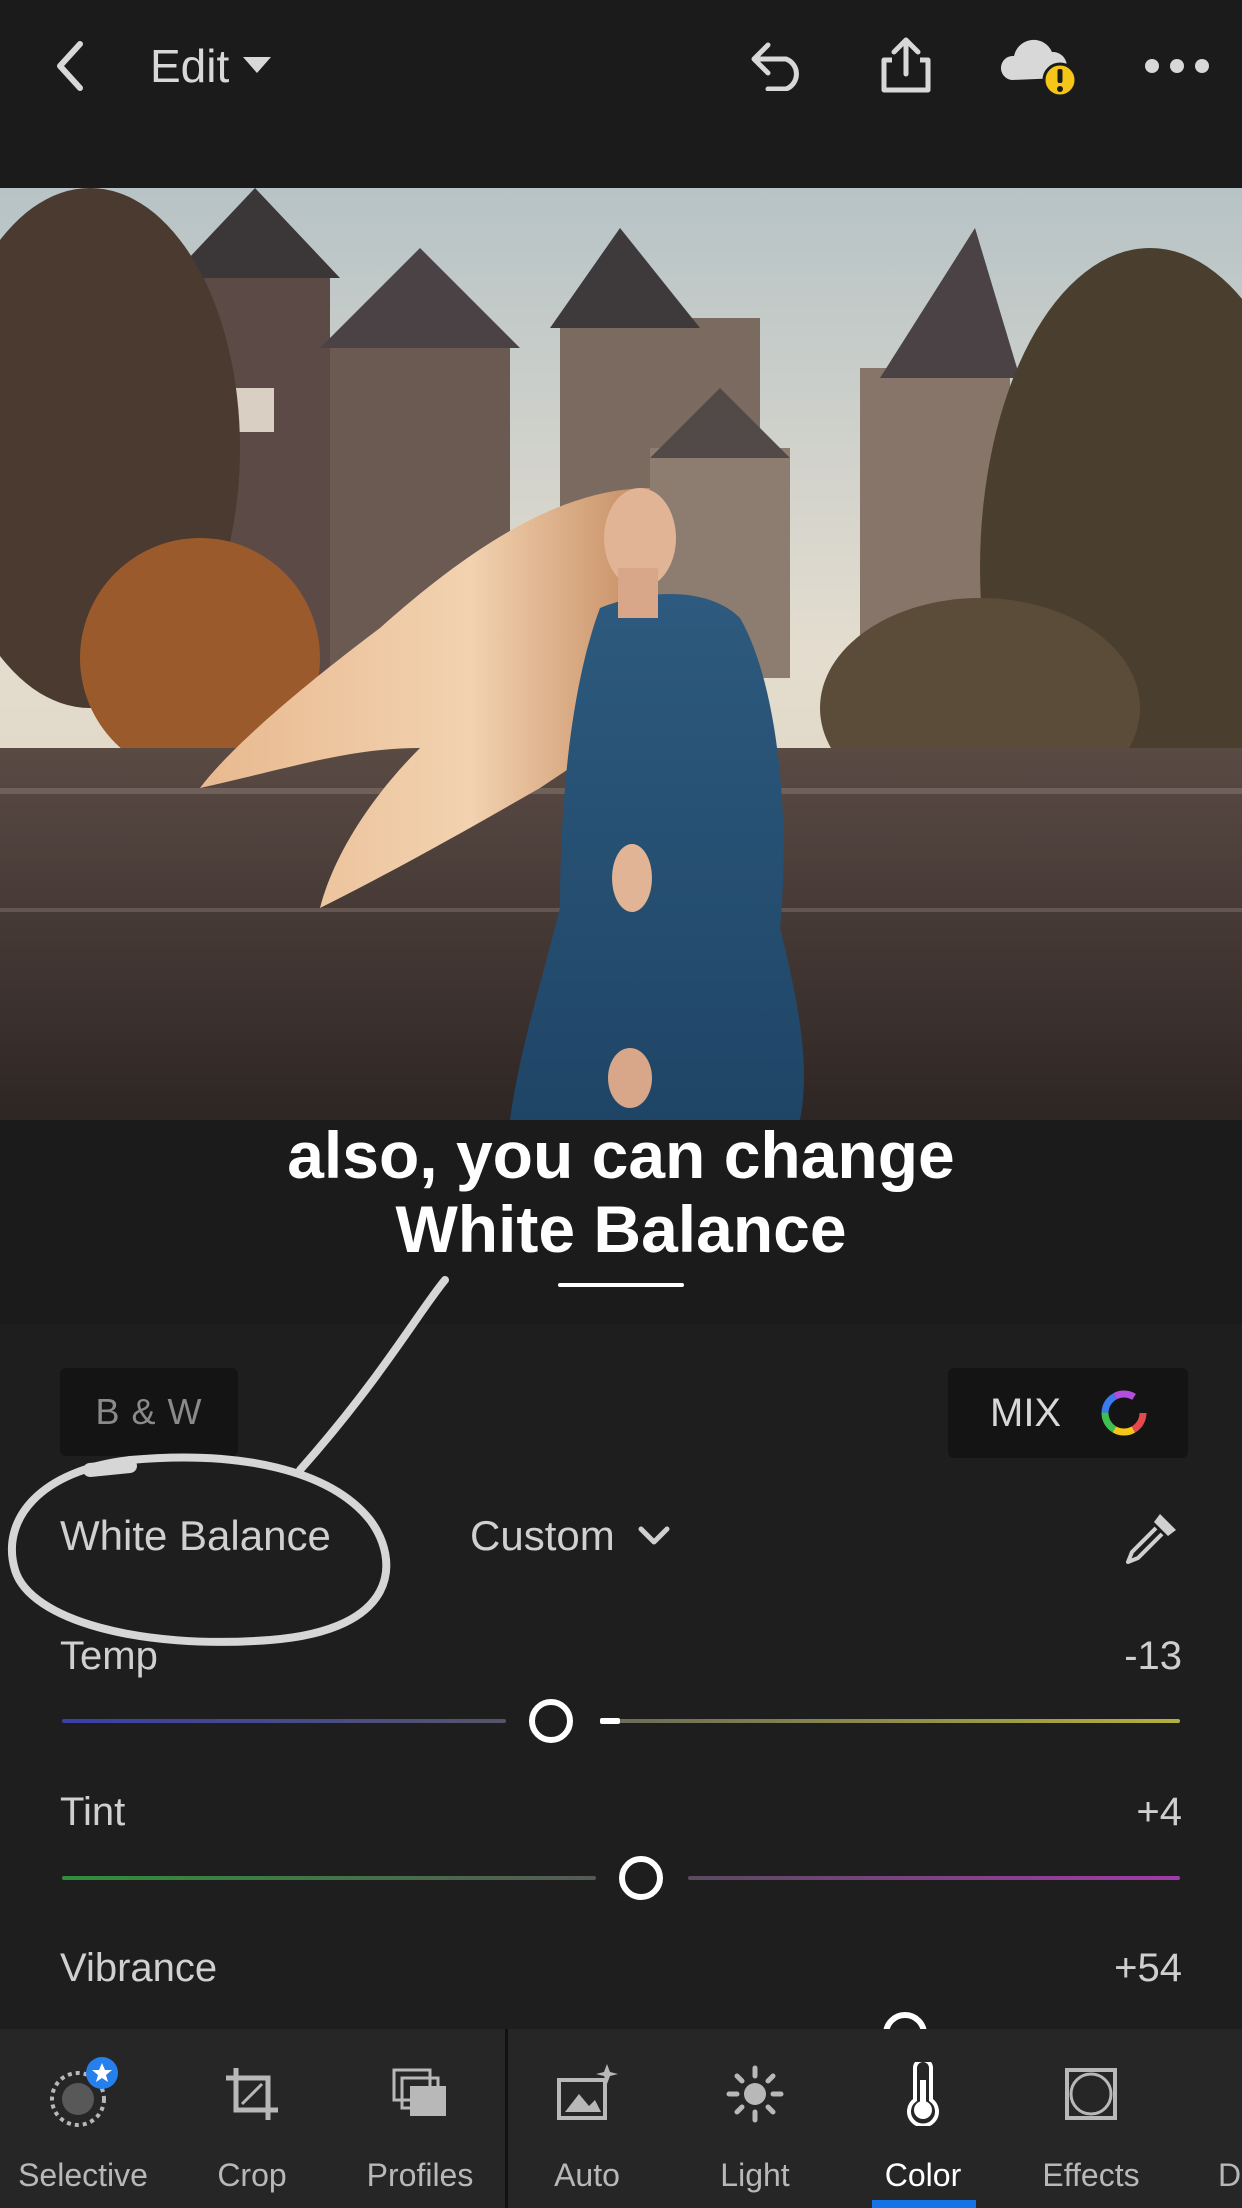 The width and height of the screenshot is (1242, 2208). I want to click on tab-effects: Effects, so click(1091, 2118).